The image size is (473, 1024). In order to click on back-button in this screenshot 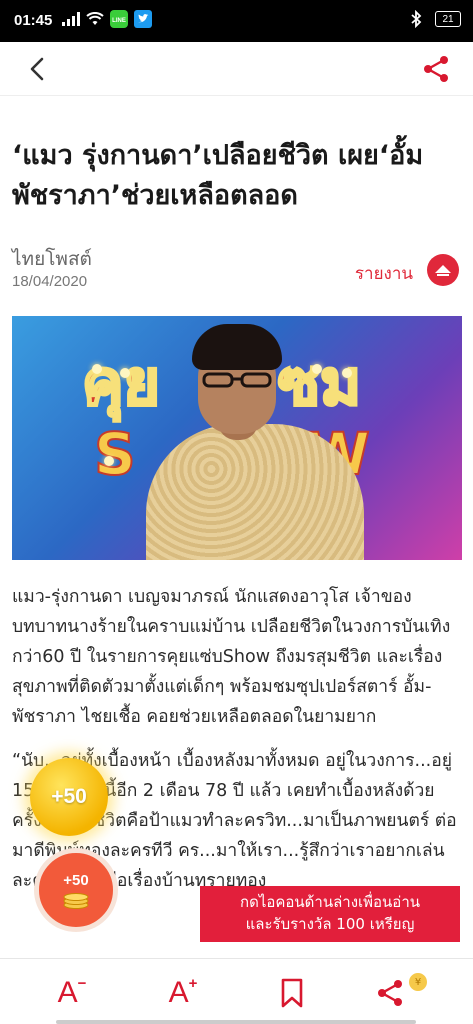, I will do `click(37, 69)`.